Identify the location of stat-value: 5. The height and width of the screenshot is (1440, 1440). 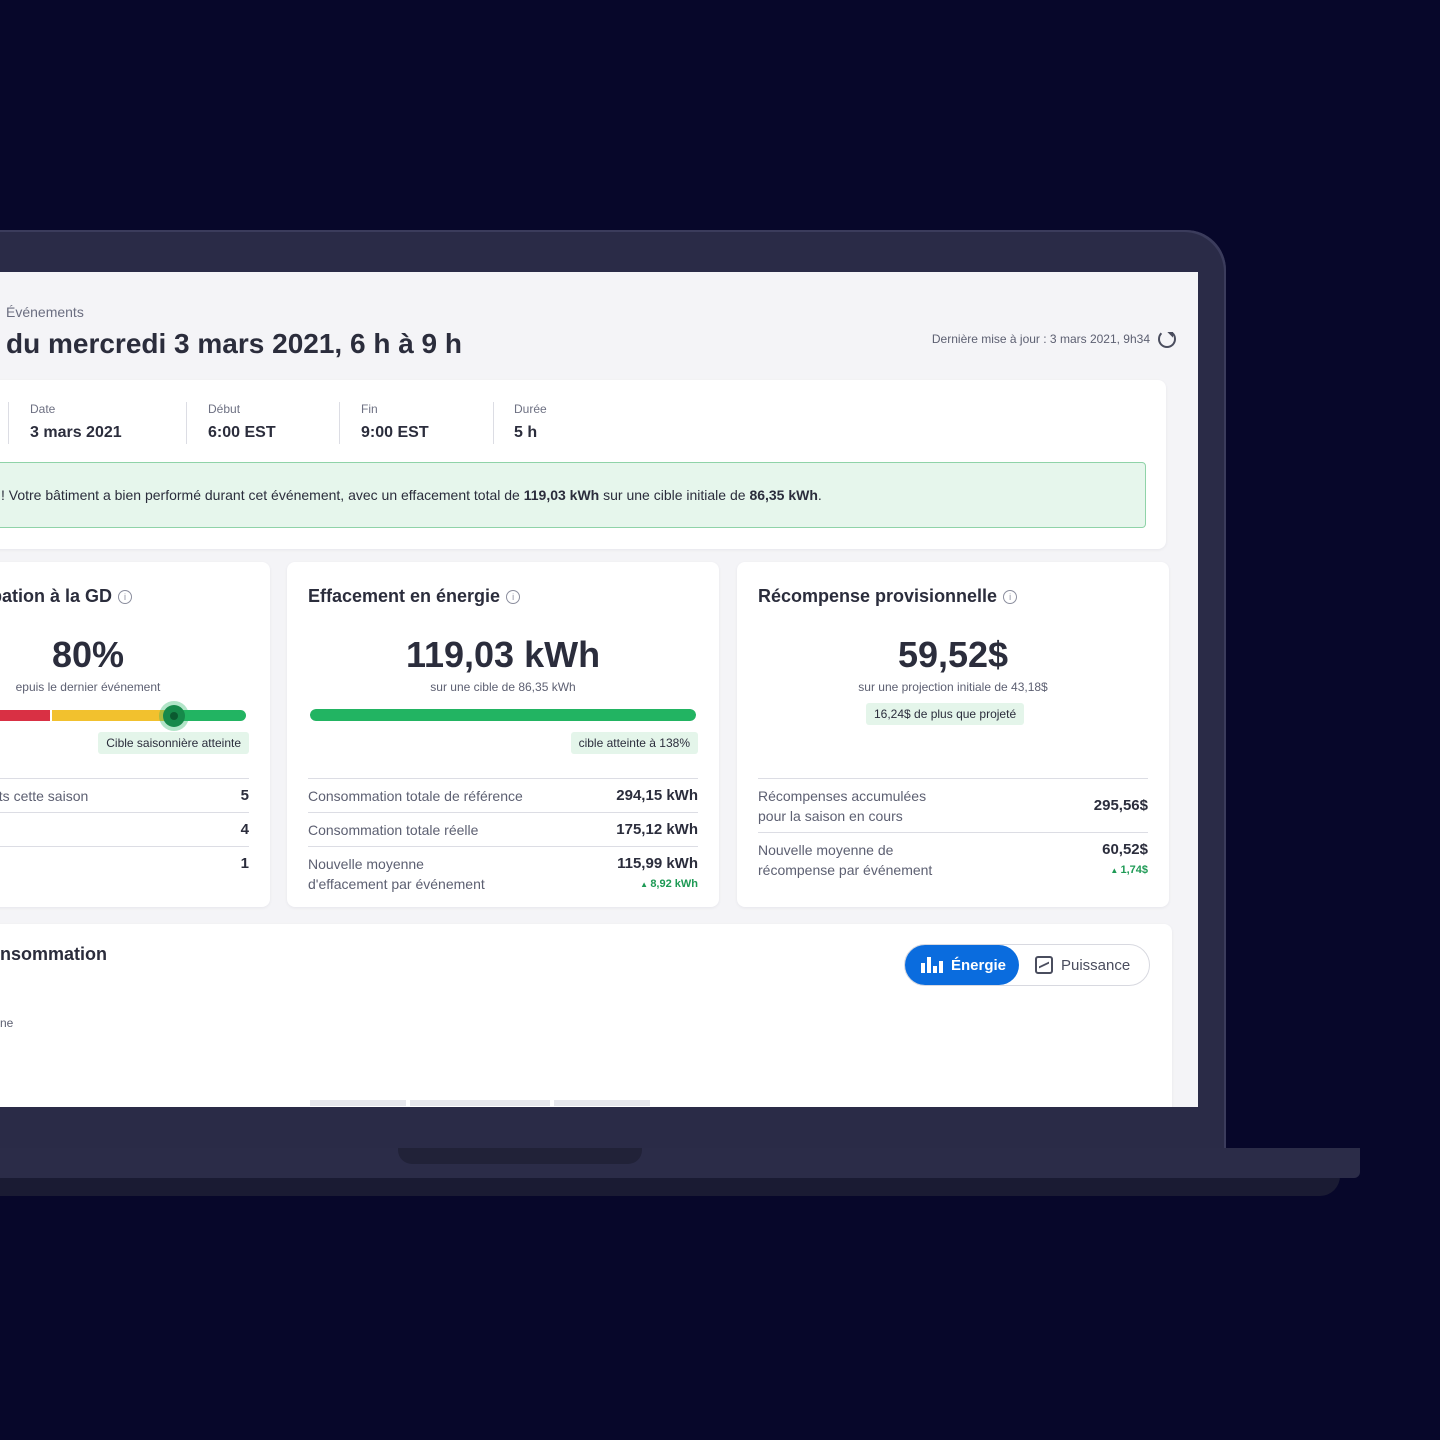
(244, 795).